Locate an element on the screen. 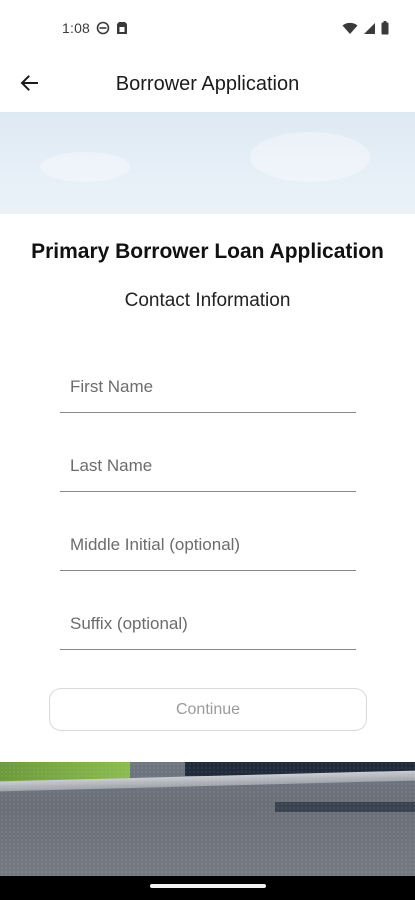 Image resolution: width=415 pixels, height=900 pixels. back-button is located at coordinates (29, 83).